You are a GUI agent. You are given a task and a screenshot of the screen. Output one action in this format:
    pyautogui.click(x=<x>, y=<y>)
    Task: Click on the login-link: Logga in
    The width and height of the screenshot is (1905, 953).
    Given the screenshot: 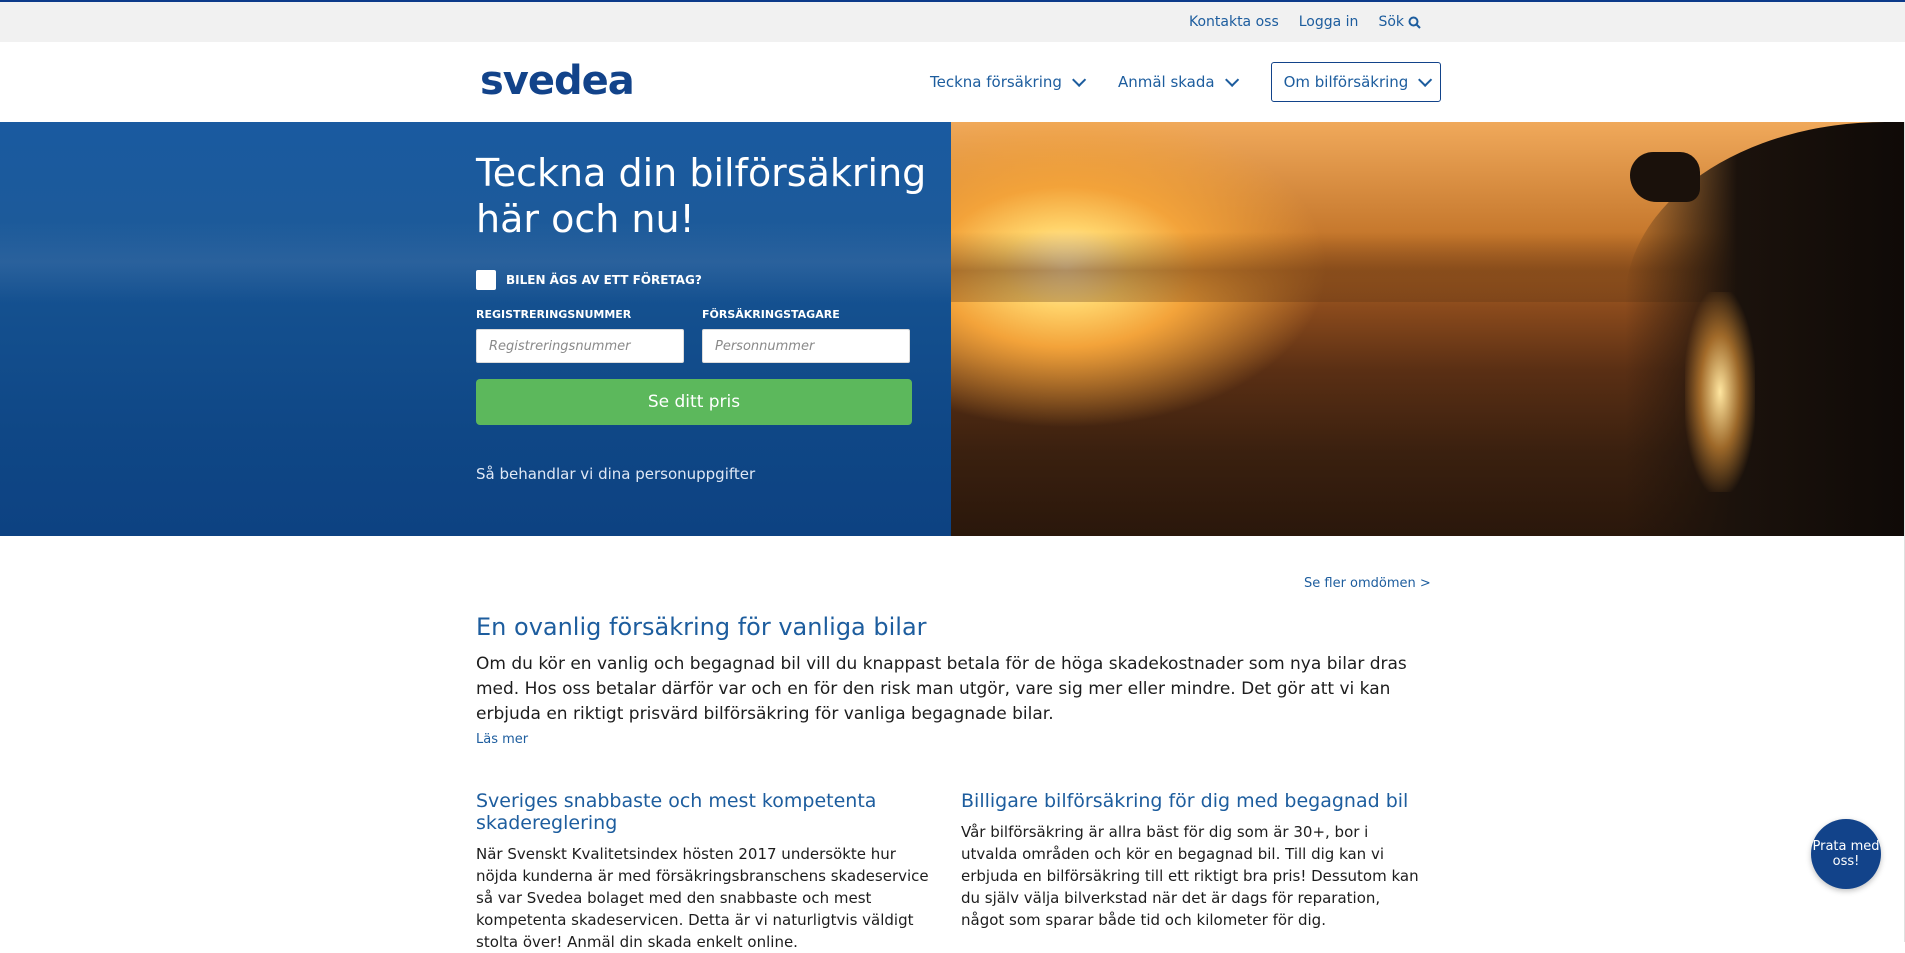 What is the action you would take?
    pyautogui.click(x=1329, y=22)
    